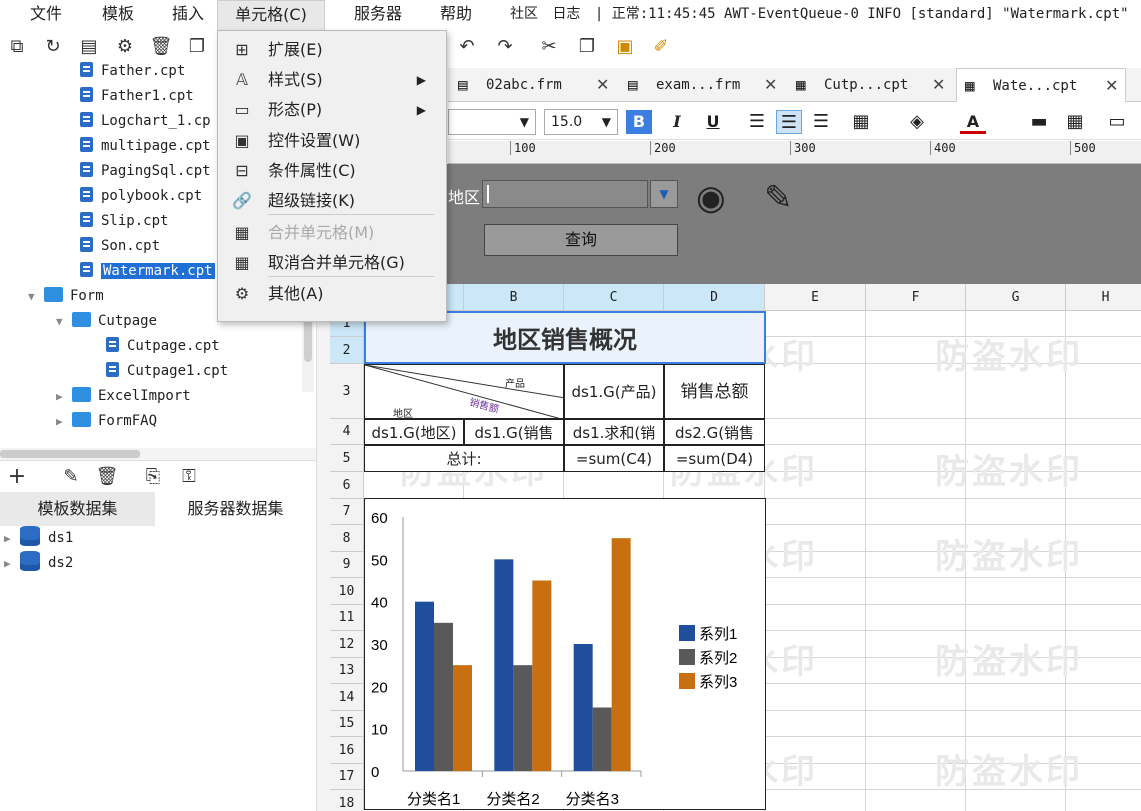  Describe the element at coordinates (347, 697) in the screenshot. I see `row-header: 14` at that location.